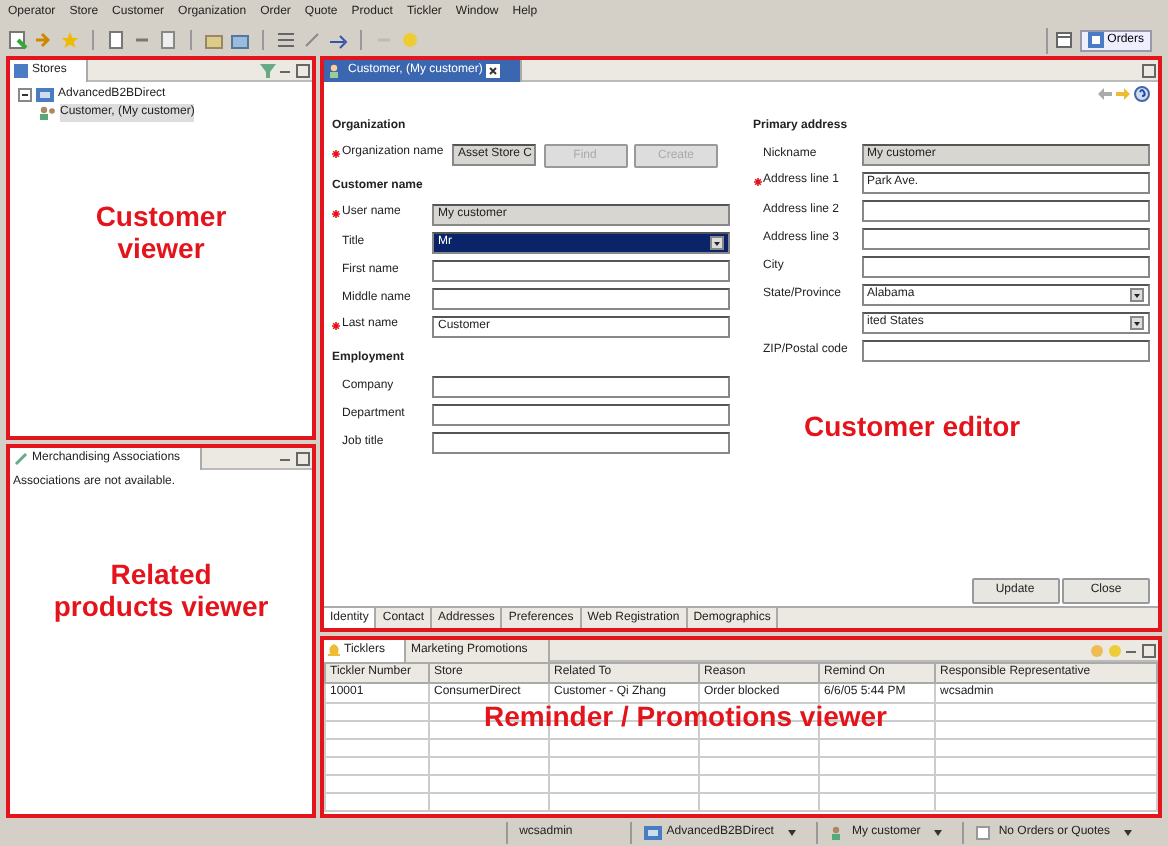  Describe the element at coordinates (1063, 40) in the screenshot. I see `window-icon` at that location.